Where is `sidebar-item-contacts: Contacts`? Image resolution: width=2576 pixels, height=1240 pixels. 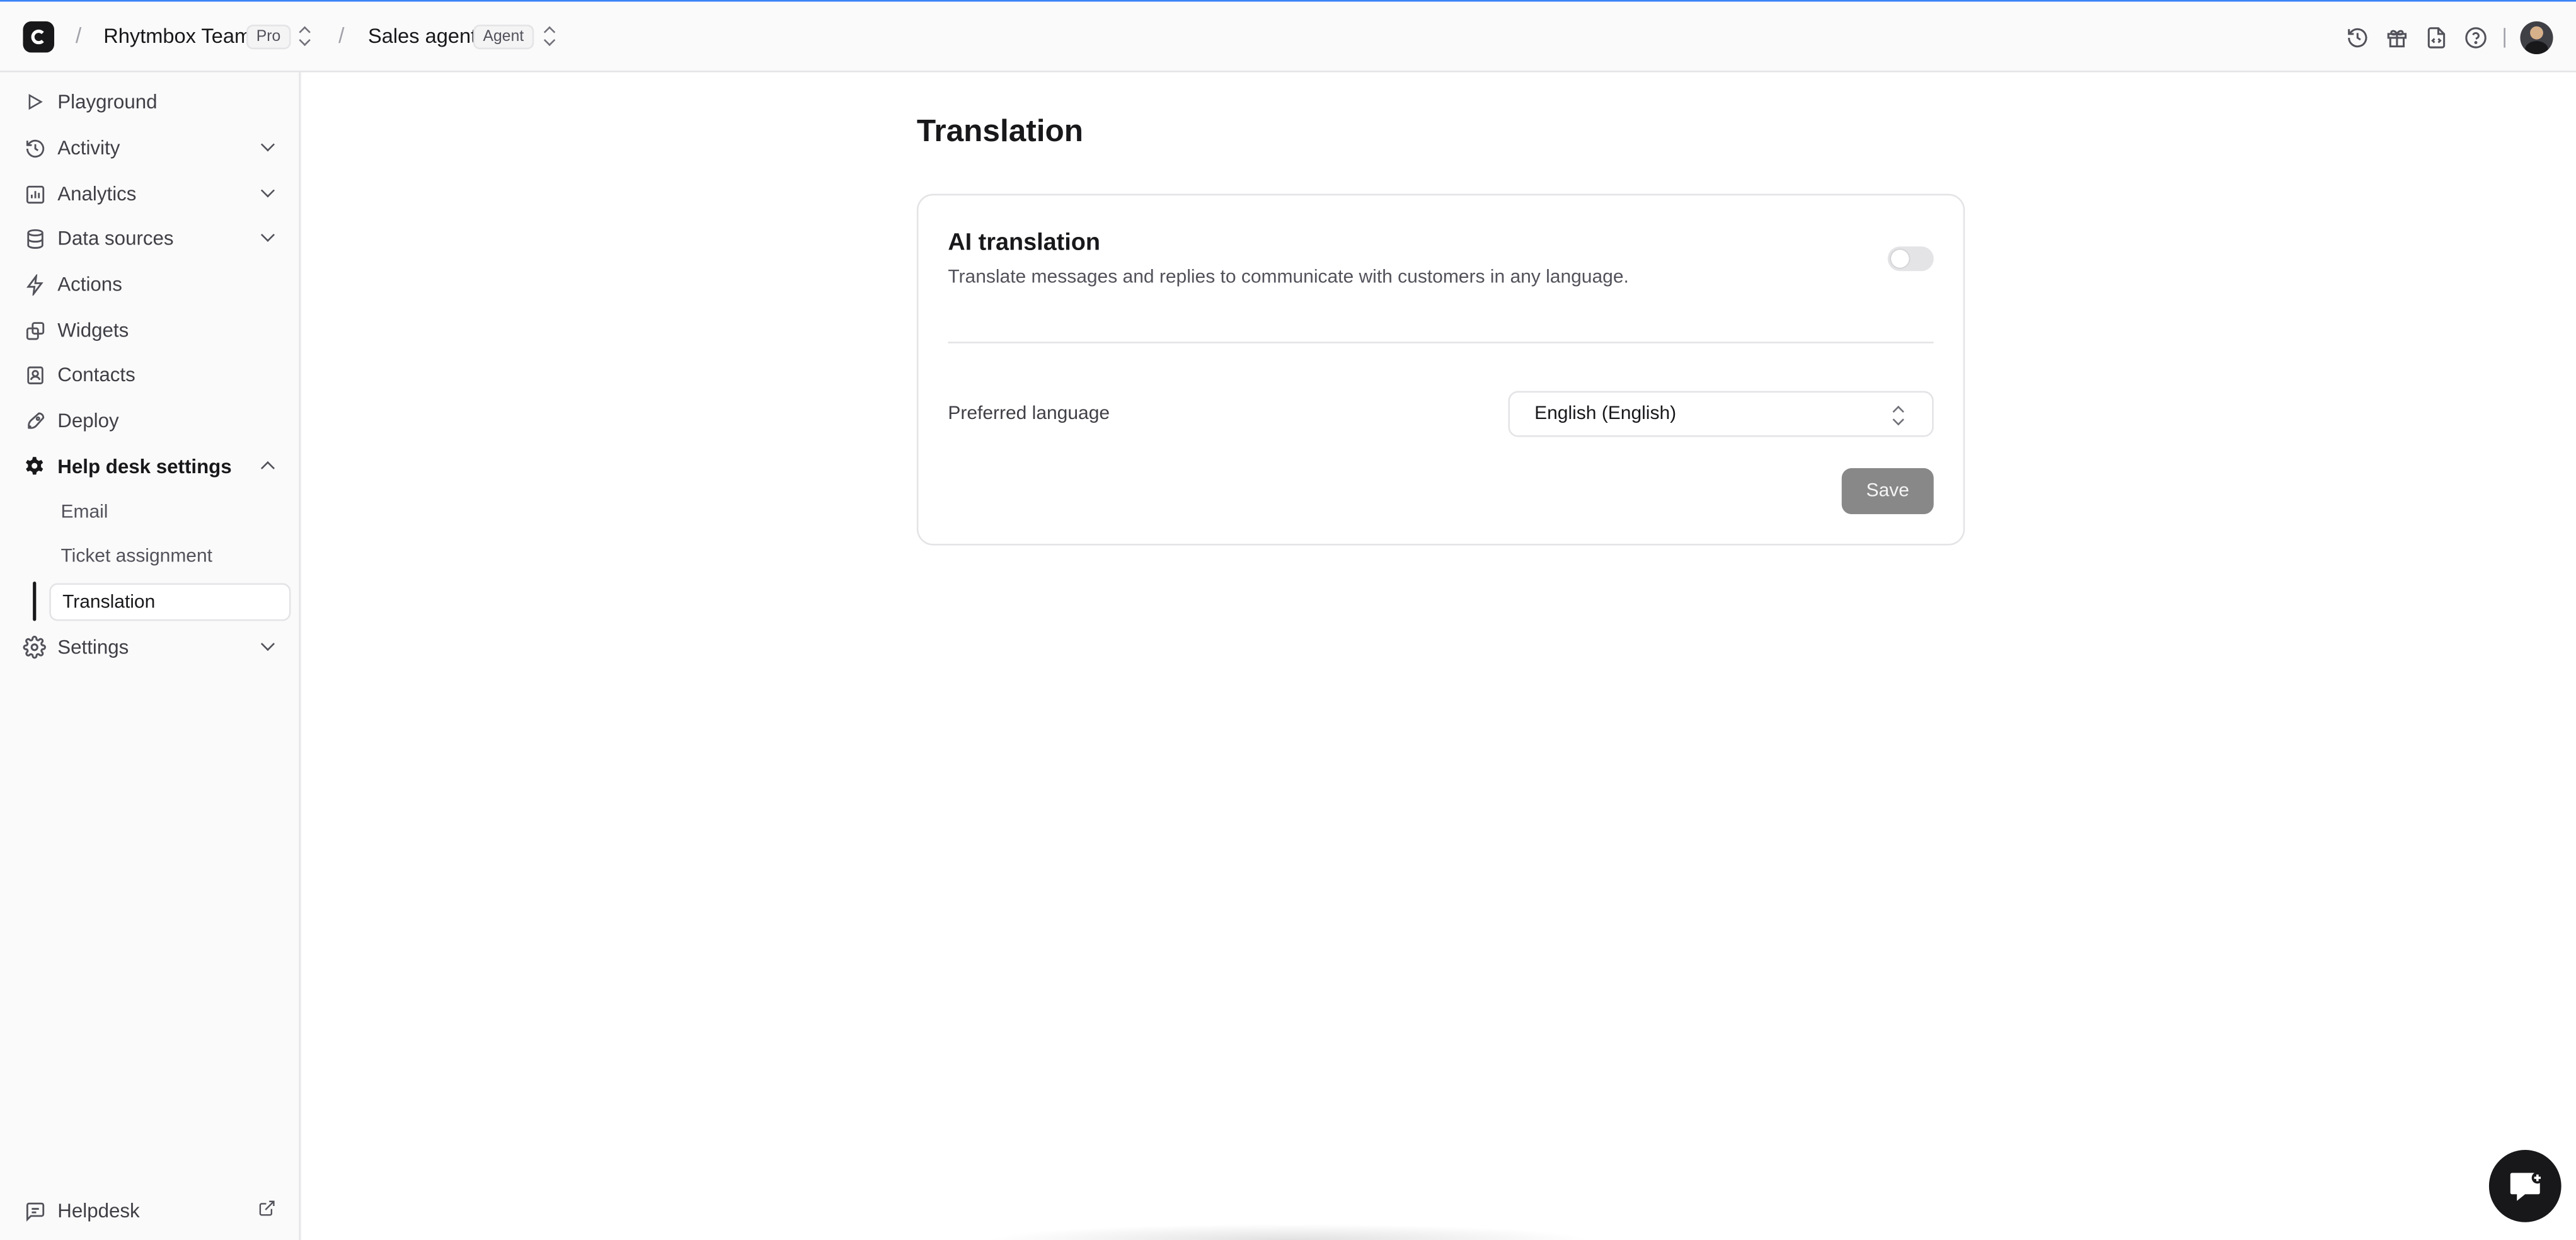
sidebar-item-contacts: Contacts is located at coordinates (149, 375).